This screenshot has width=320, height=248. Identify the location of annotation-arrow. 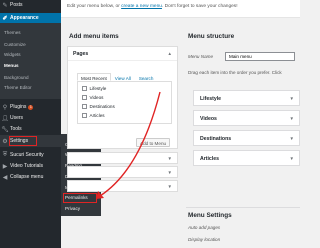
(128, 145).